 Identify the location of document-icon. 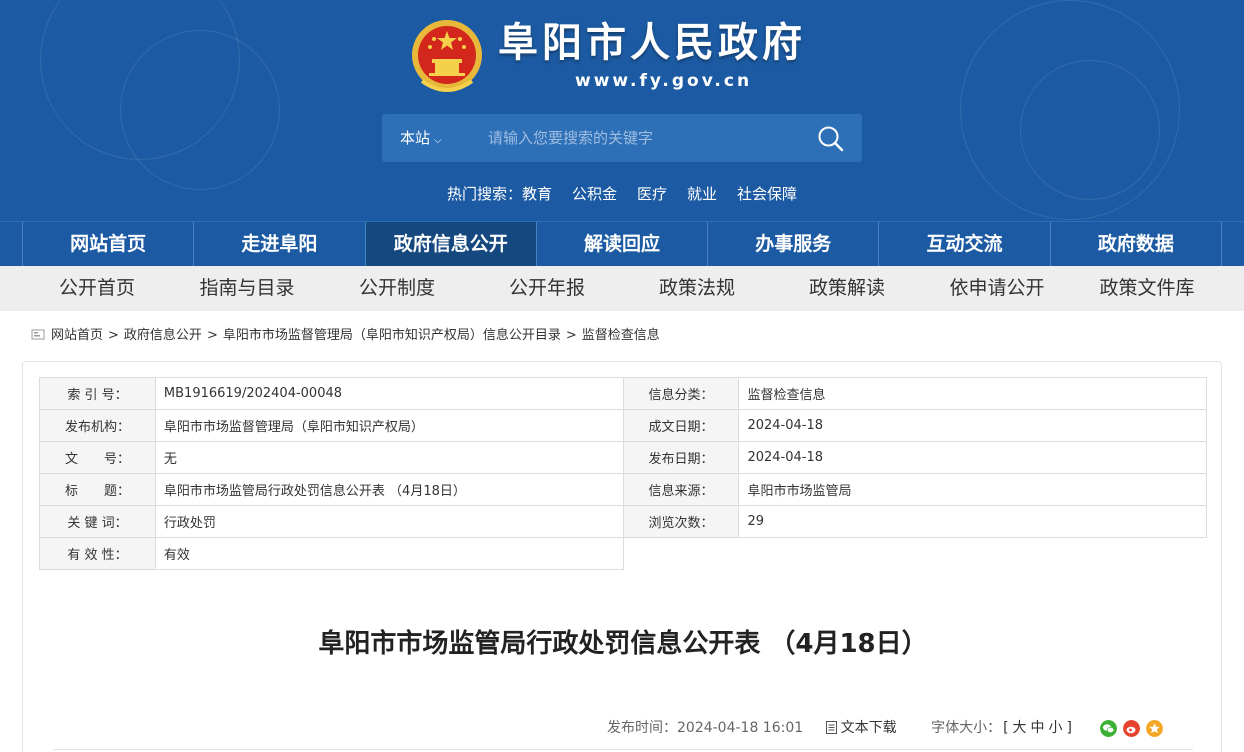
(831, 727).